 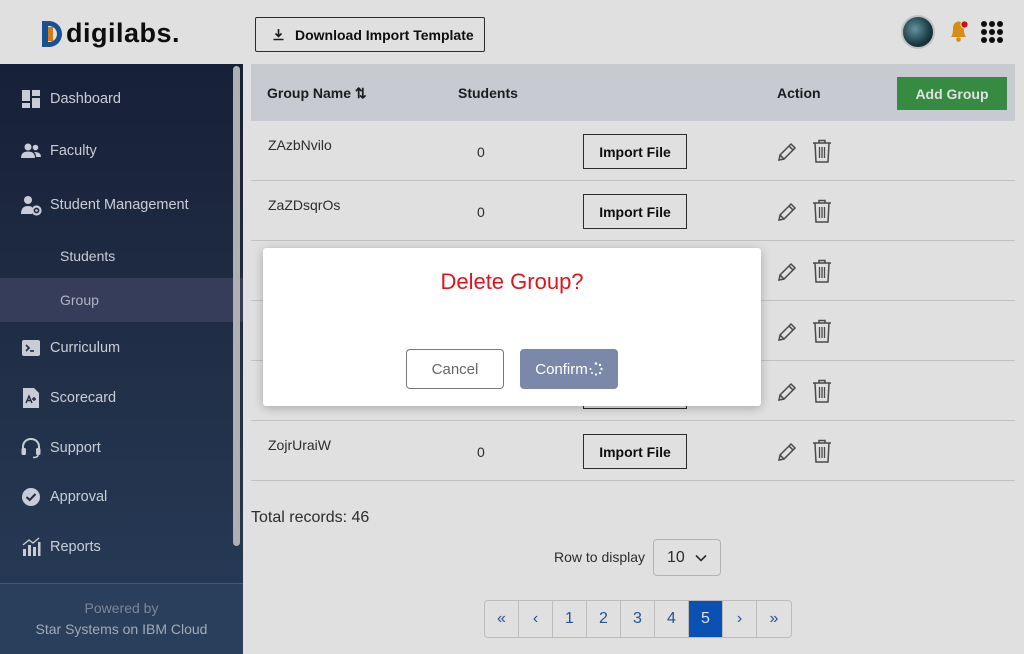 I want to click on confirm-button: Confirm, so click(x=569, y=369).